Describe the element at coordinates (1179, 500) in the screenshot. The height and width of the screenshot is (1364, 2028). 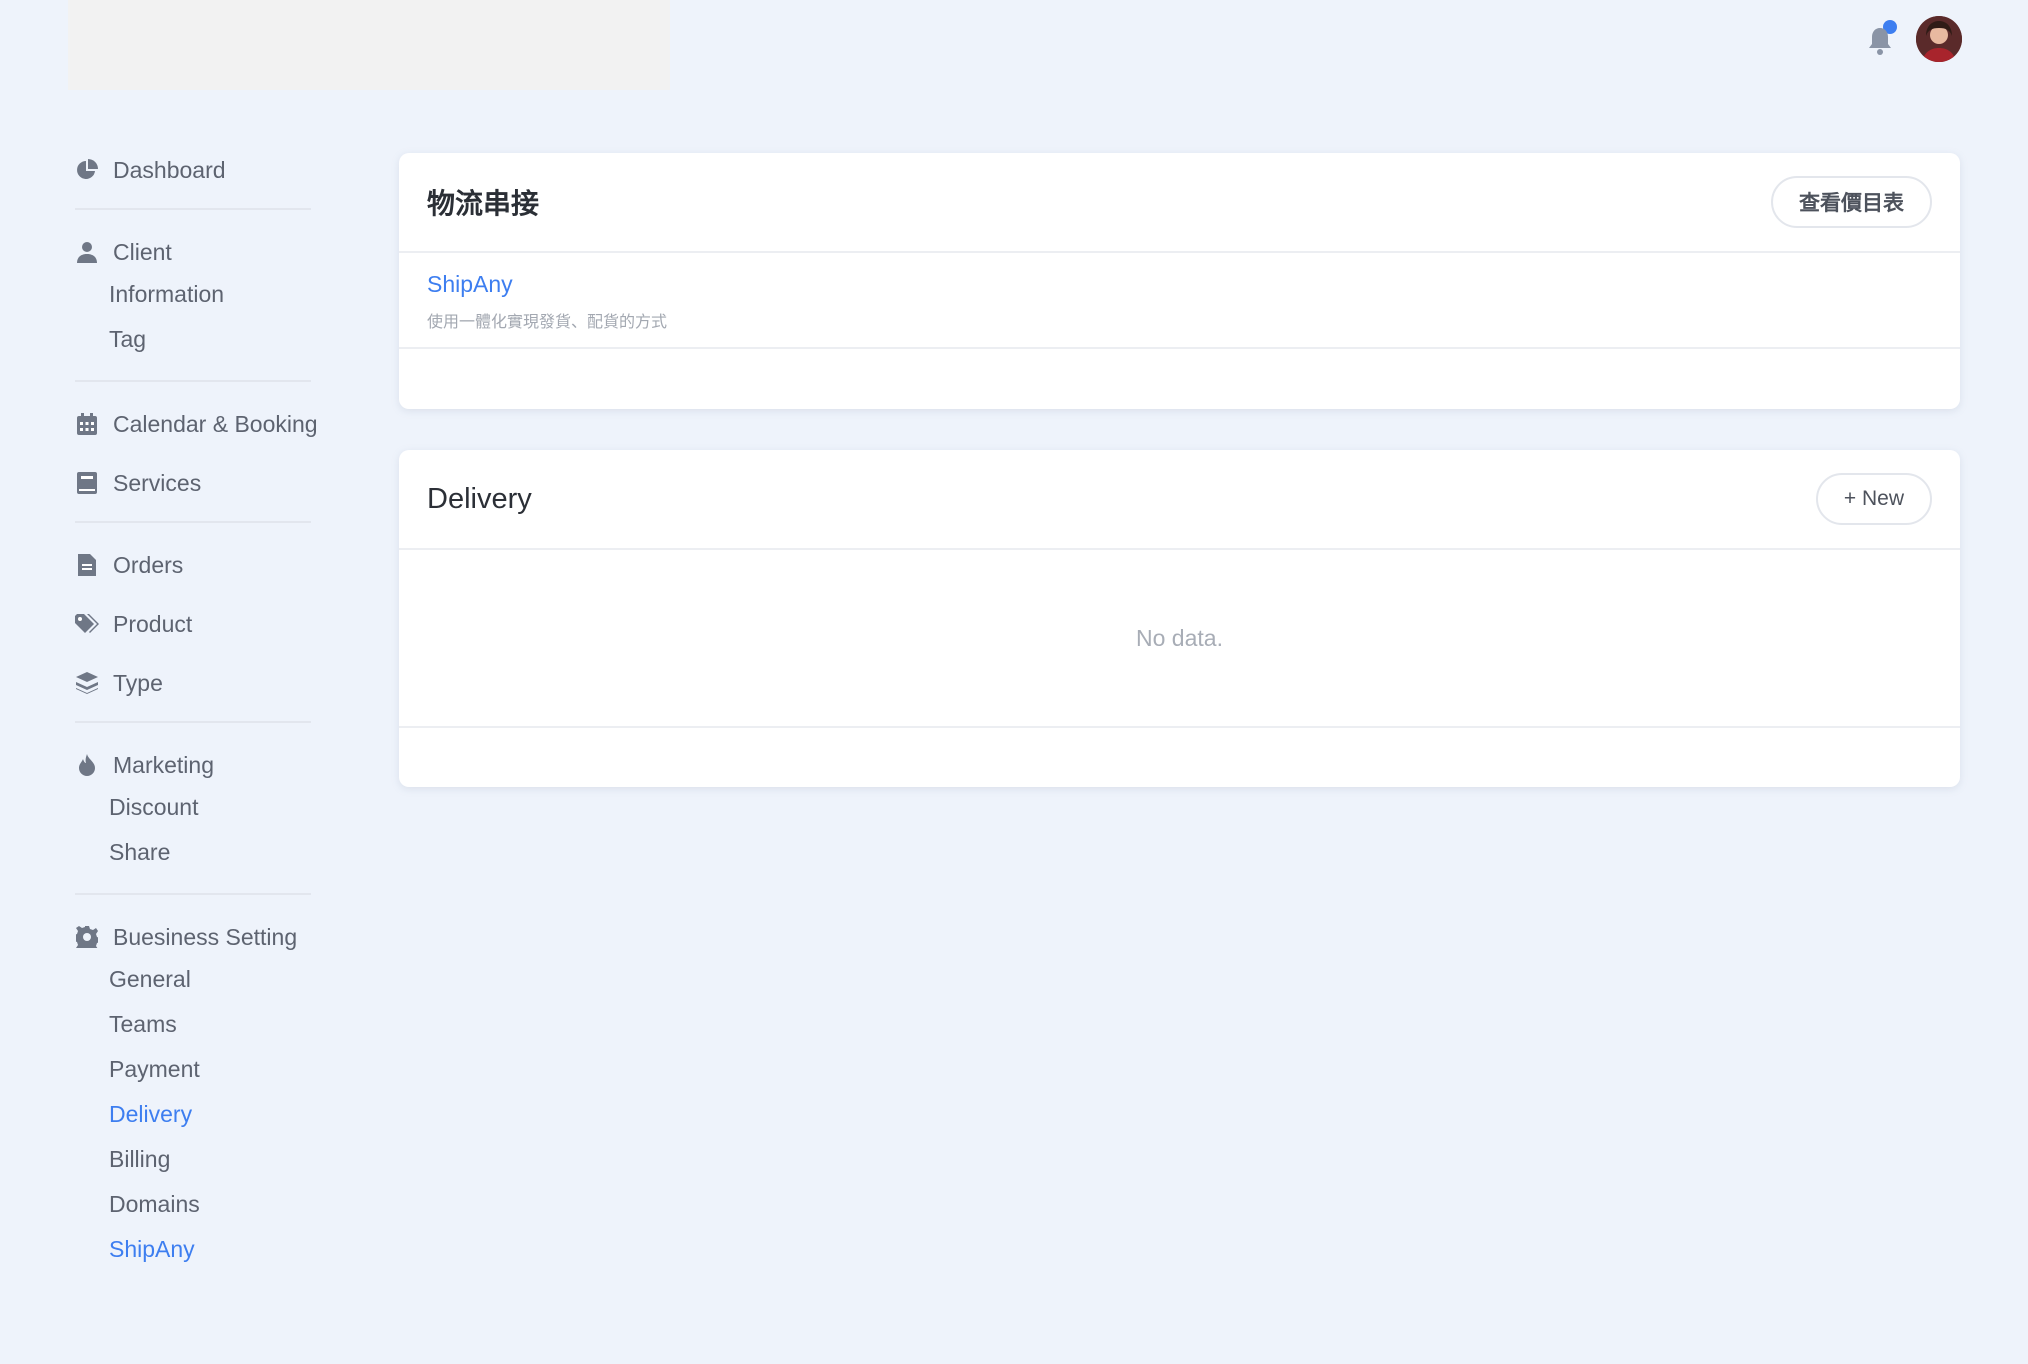
I see `delivery-card-header: Delivery + New` at that location.